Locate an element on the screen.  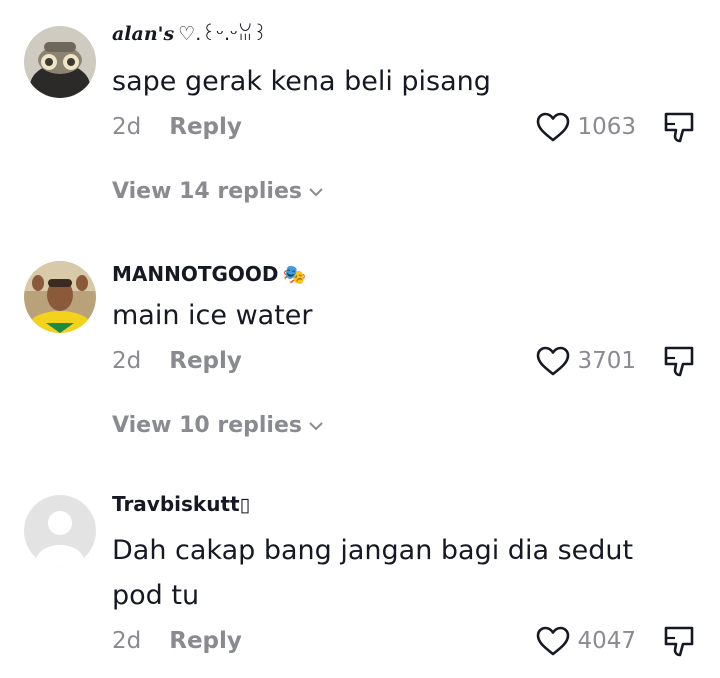
like-button: 1063 is located at coordinates (585, 127).